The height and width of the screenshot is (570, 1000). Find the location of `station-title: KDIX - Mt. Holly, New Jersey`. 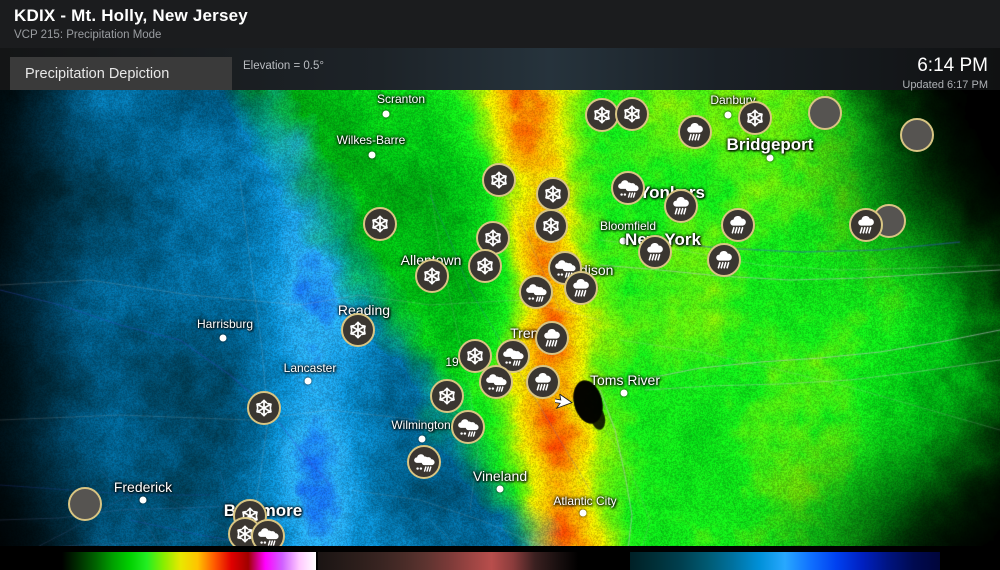

station-title: KDIX - Mt. Holly, New Jersey is located at coordinates (131, 15).